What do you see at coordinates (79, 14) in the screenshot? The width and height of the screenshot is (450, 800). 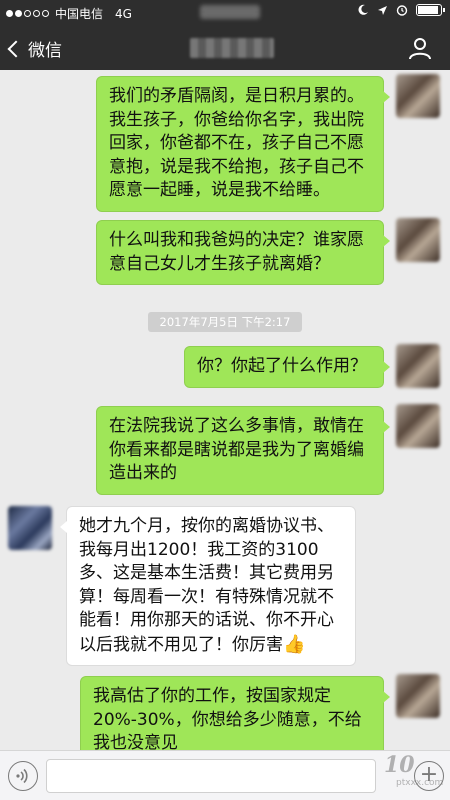 I see `carrier-name: 中国电信` at bounding box center [79, 14].